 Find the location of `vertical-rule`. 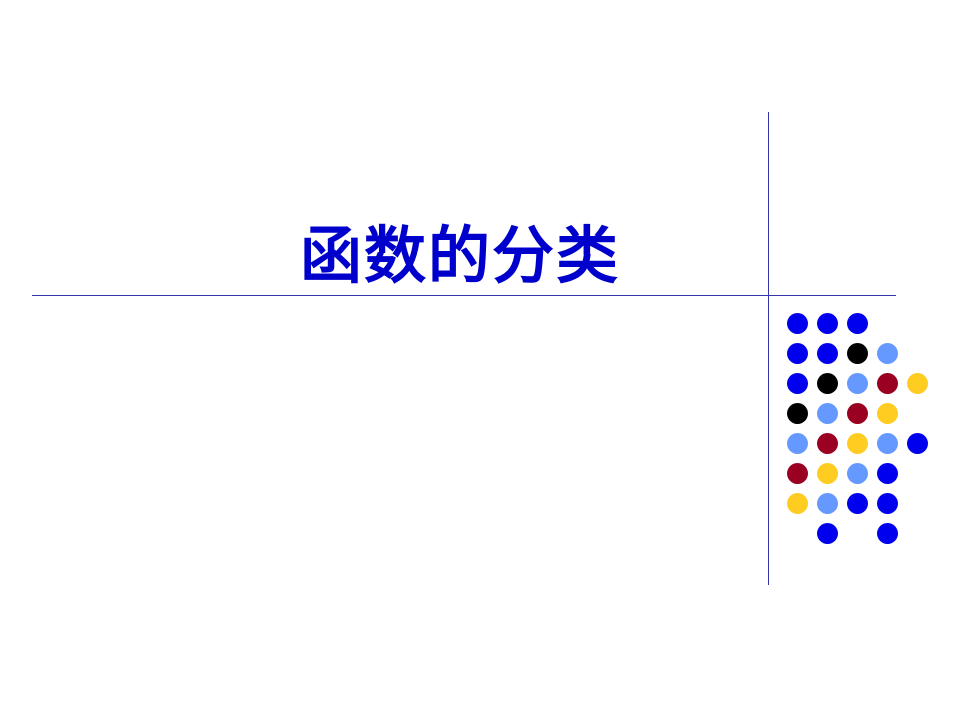

vertical-rule is located at coordinates (768, 348).